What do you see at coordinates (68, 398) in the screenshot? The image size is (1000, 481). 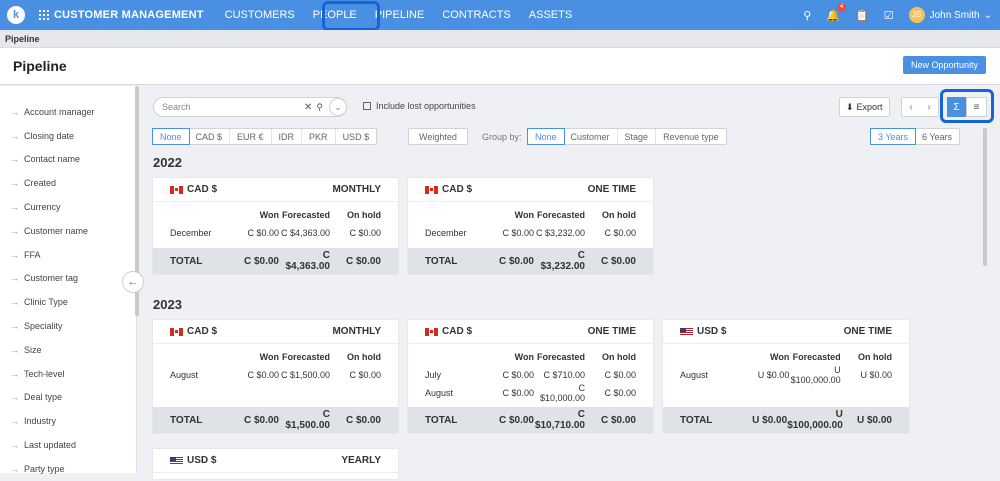 I see `sidebar-item-deal-type: → Deal type` at bounding box center [68, 398].